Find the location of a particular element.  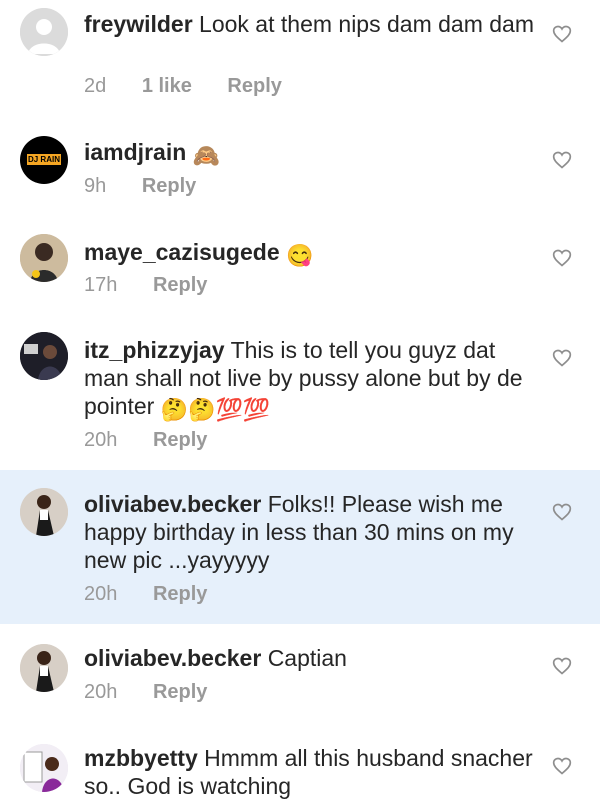

comment-time: 17h is located at coordinates (101, 285).